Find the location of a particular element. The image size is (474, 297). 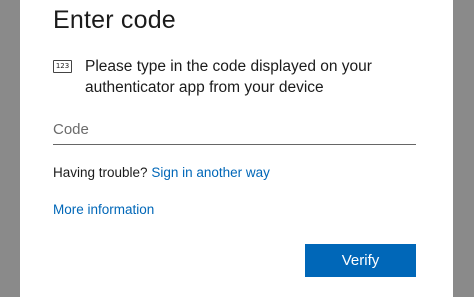

more-information-link: More information is located at coordinates (103, 209).